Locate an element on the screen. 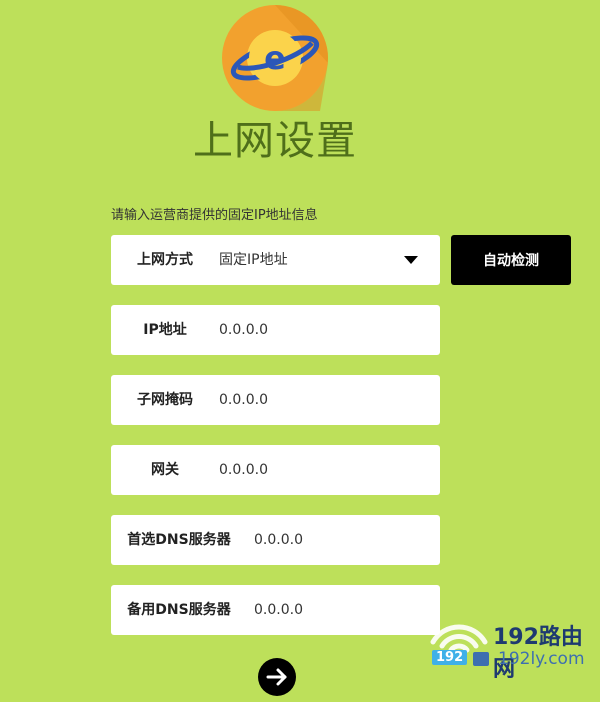 The height and width of the screenshot is (702, 600). ip-address-field: IP地址 0.0.0.0 is located at coordinates (275, 330).